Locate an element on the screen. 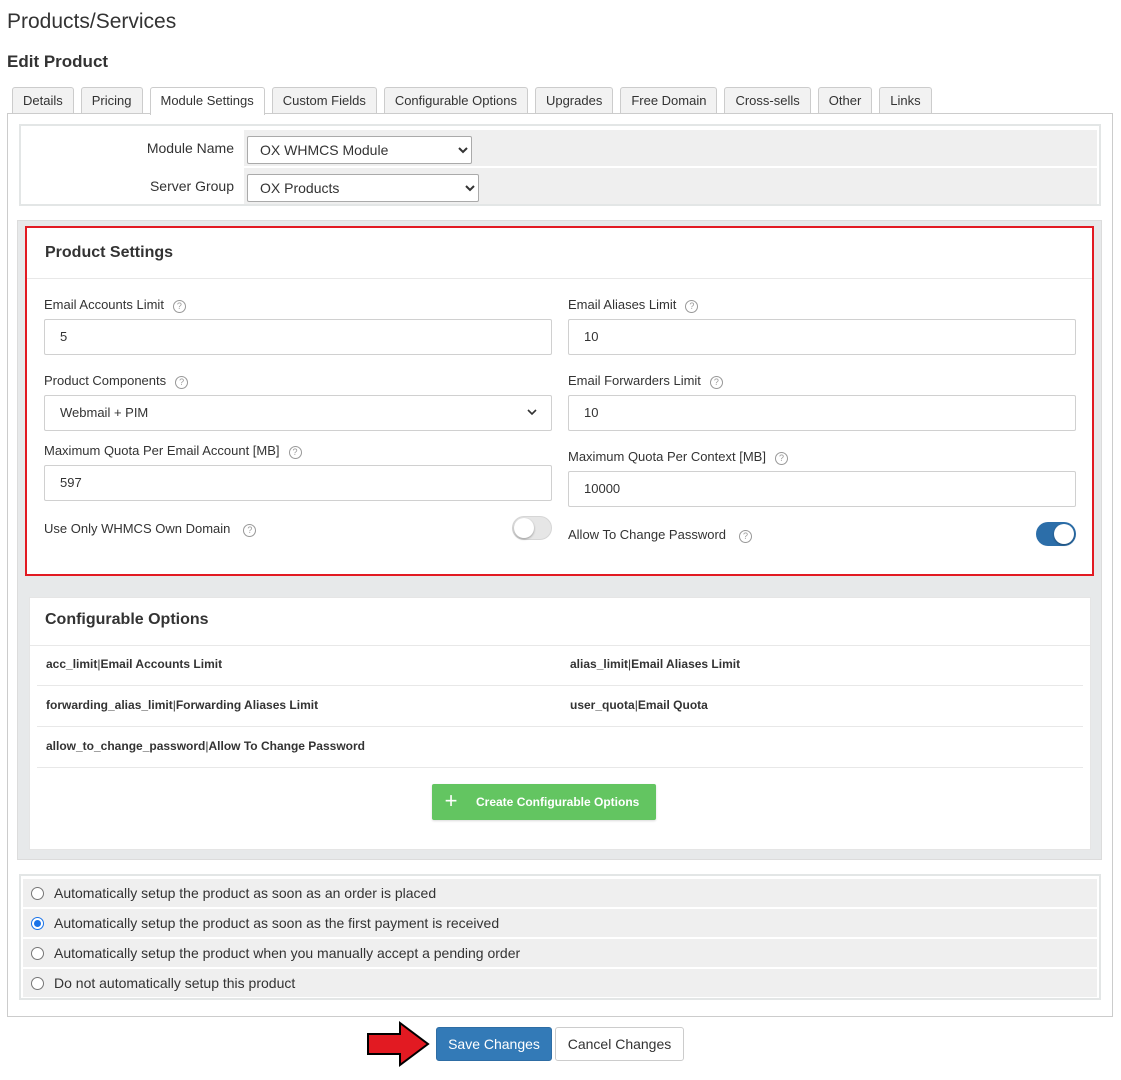 The width and height of the screenshot is (1121, 1080). page-subtitle: Edit Product is located at coordinates (58, 61).